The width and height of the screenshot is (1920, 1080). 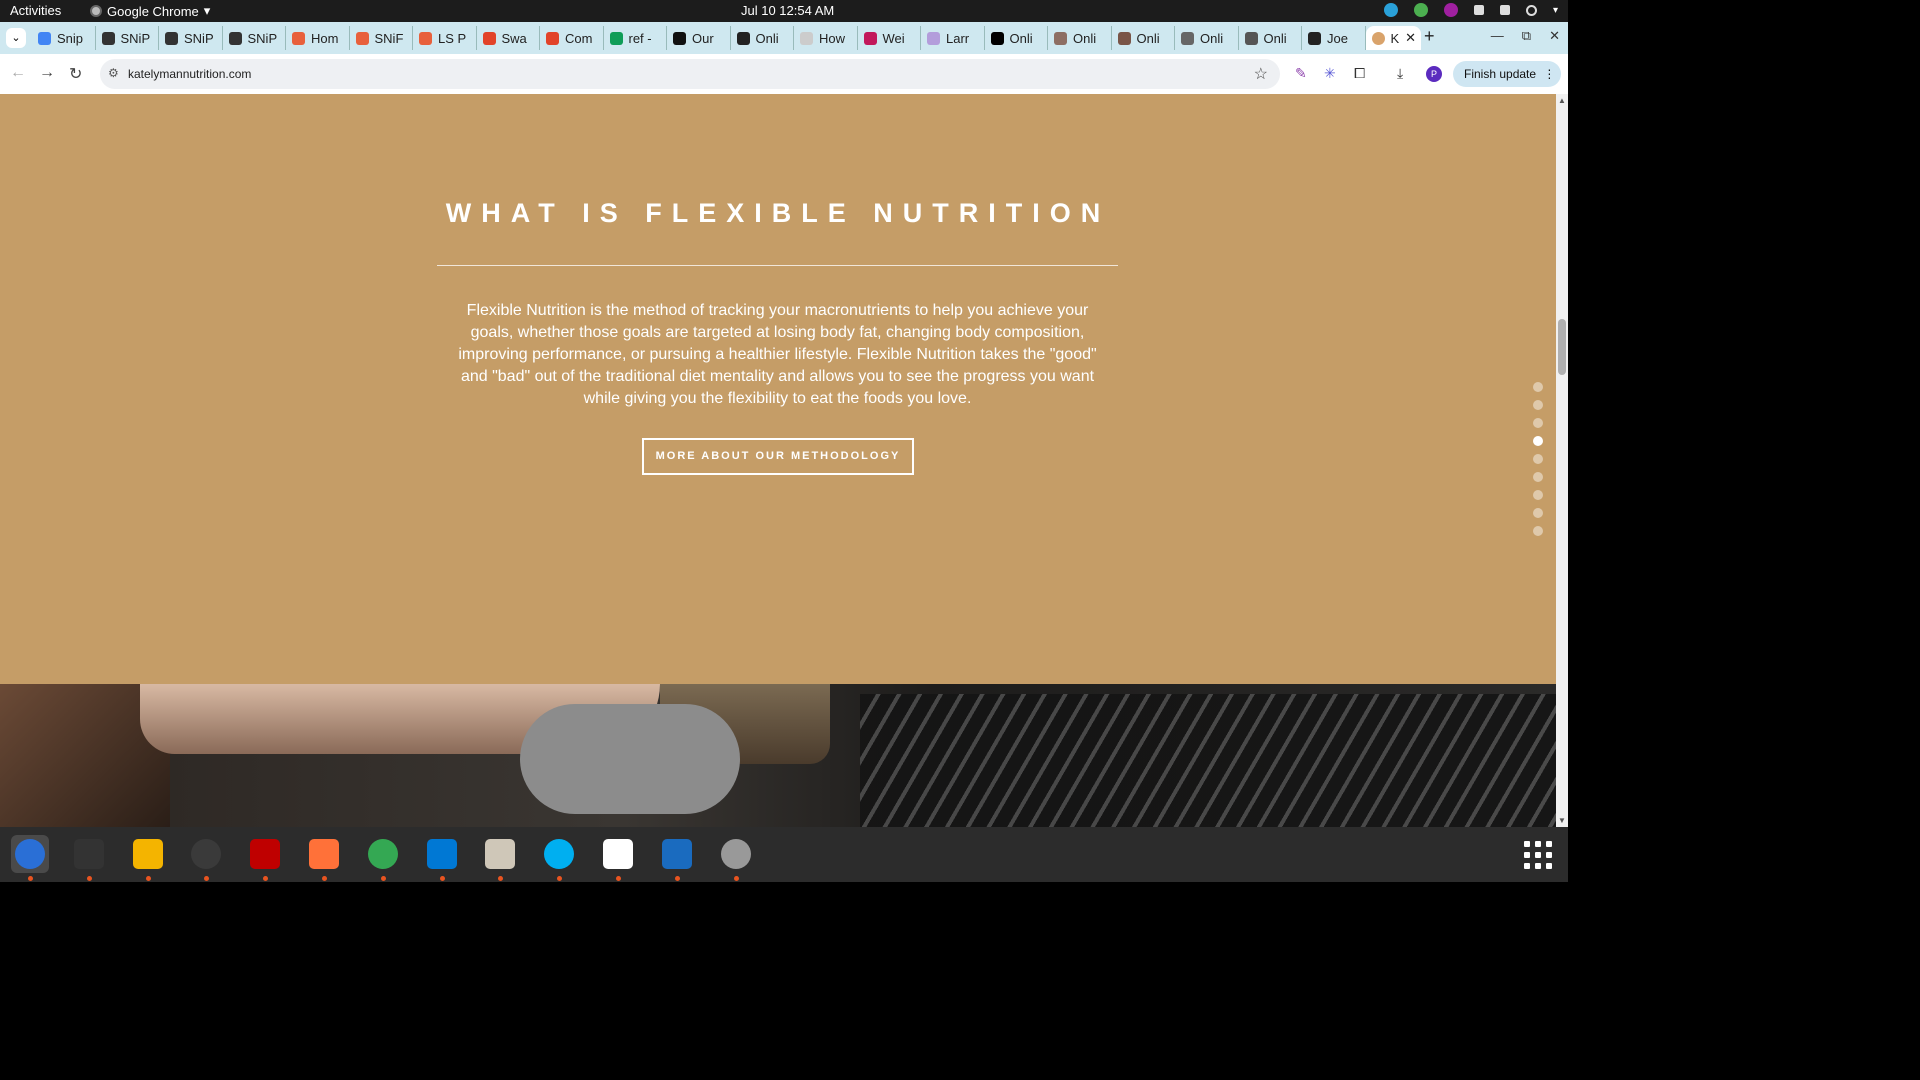 What do you see at coordinates (1562, 460) in the screenshot?
I see `page-scrollbar: ▲ ▼` at bounding box center [1562, 460].